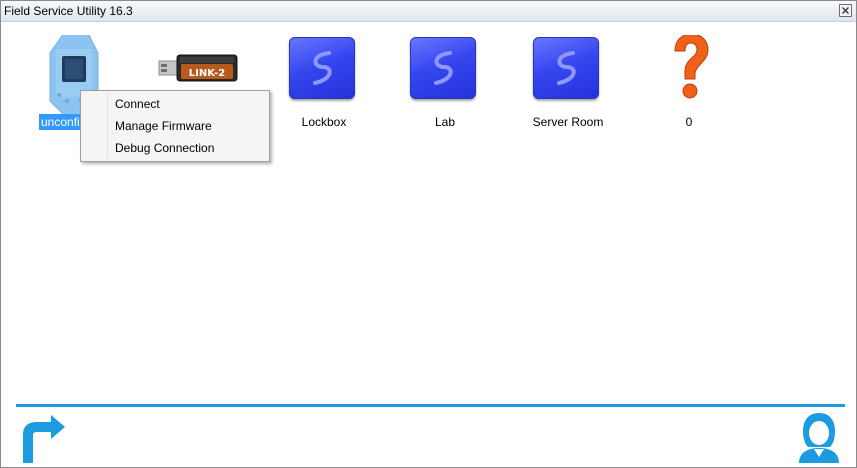  What do you see at coordinates (430, 405) in the screenshot?
I see `footer-divider` at bounding box center [430, 405].